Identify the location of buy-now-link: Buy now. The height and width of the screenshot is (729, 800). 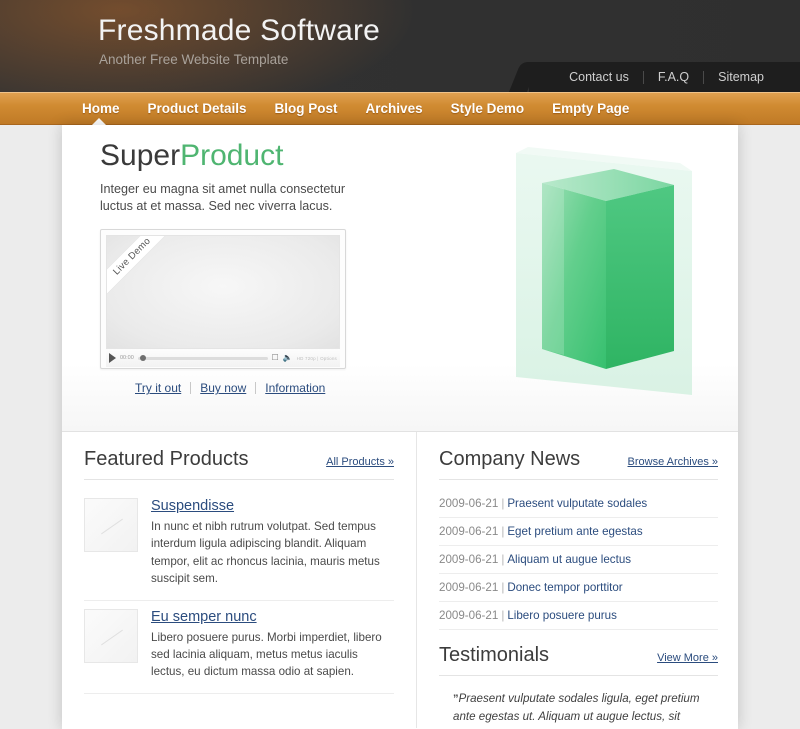
(223, 388).